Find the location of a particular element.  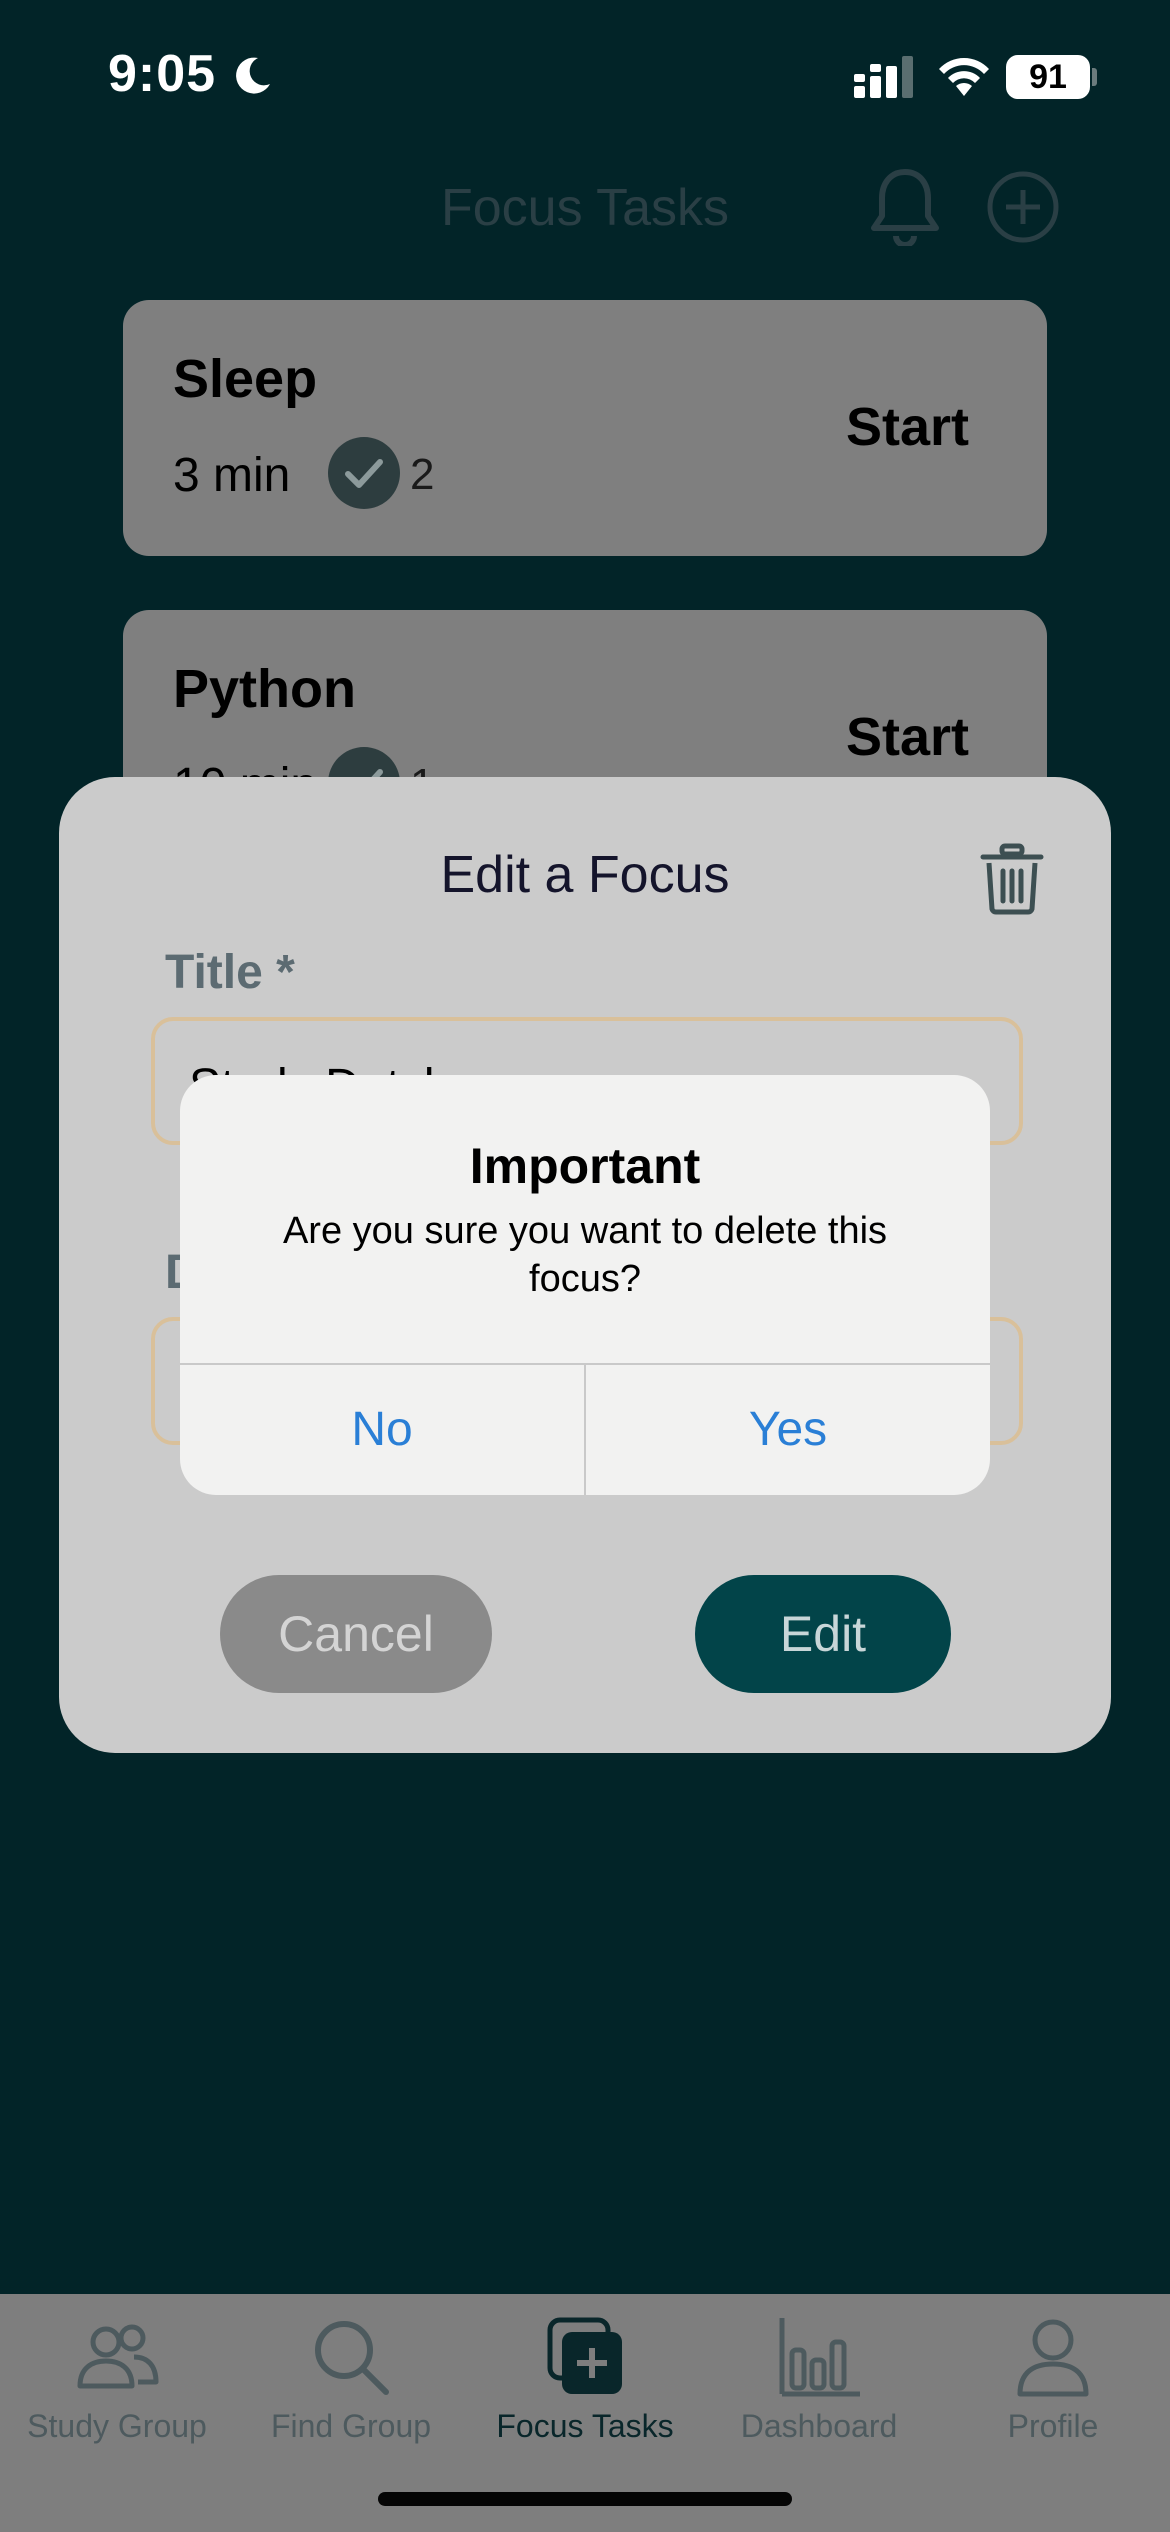

home-indicator is located at coordinates (585, 2499).